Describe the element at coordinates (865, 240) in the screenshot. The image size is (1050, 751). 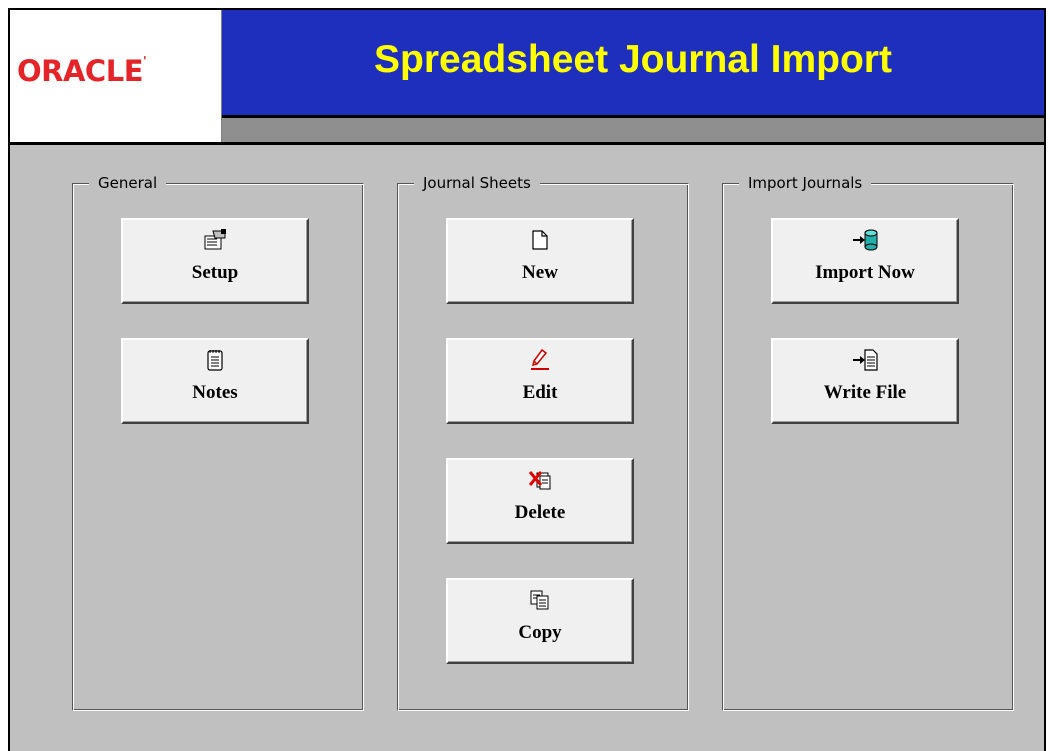
I see `import-database-icon` at that location.